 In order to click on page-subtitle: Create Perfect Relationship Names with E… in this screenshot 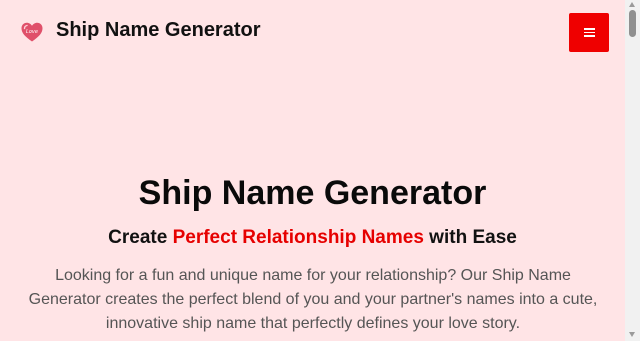, I will do `click(312, 238)`.